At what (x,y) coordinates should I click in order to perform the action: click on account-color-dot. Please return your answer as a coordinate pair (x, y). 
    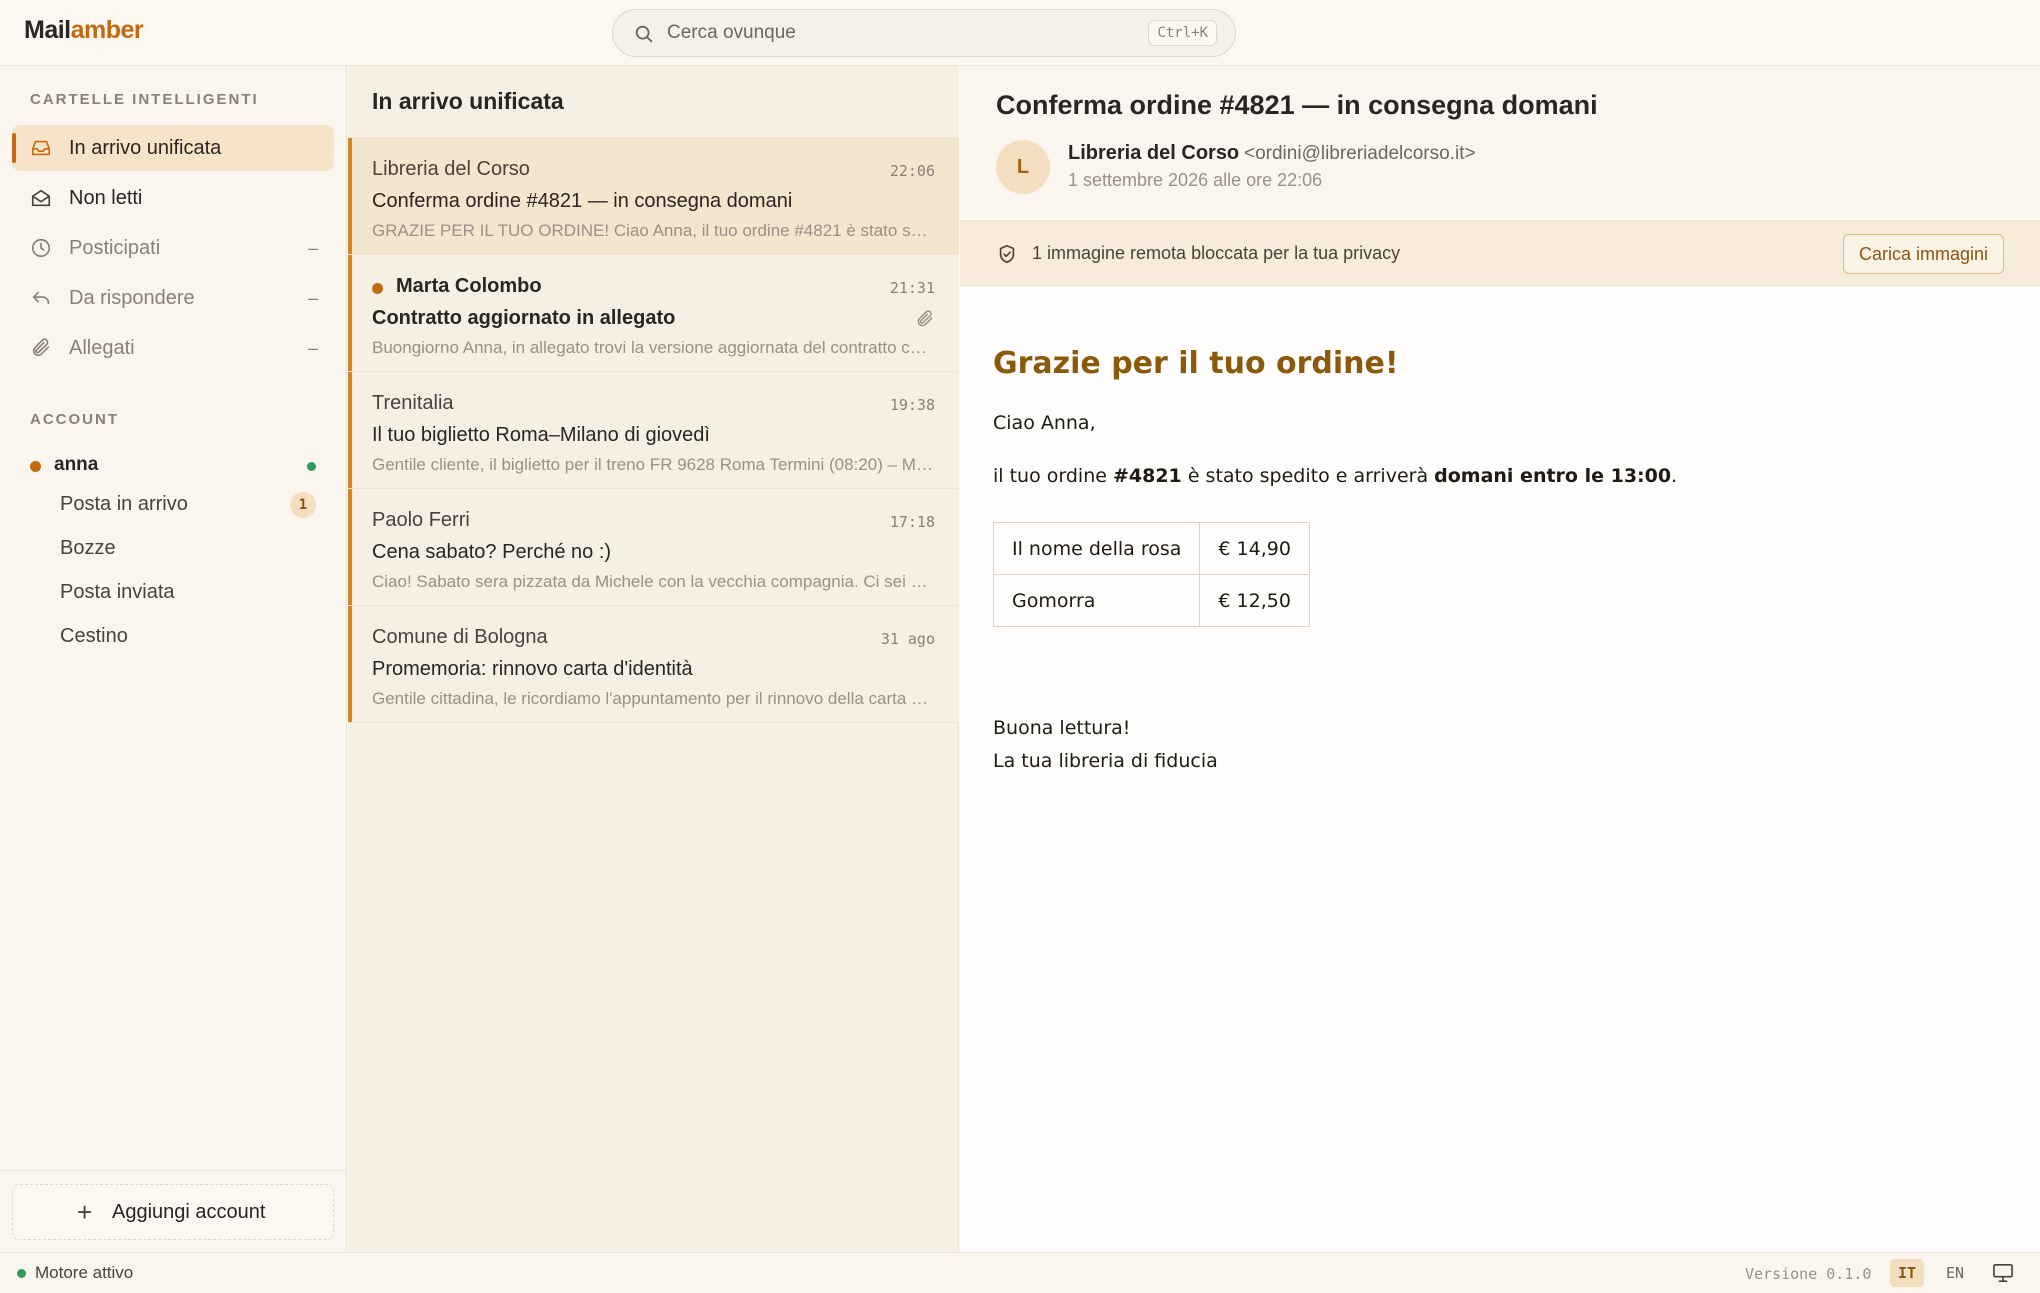
    Looking at the image, I should click on (35, 466).